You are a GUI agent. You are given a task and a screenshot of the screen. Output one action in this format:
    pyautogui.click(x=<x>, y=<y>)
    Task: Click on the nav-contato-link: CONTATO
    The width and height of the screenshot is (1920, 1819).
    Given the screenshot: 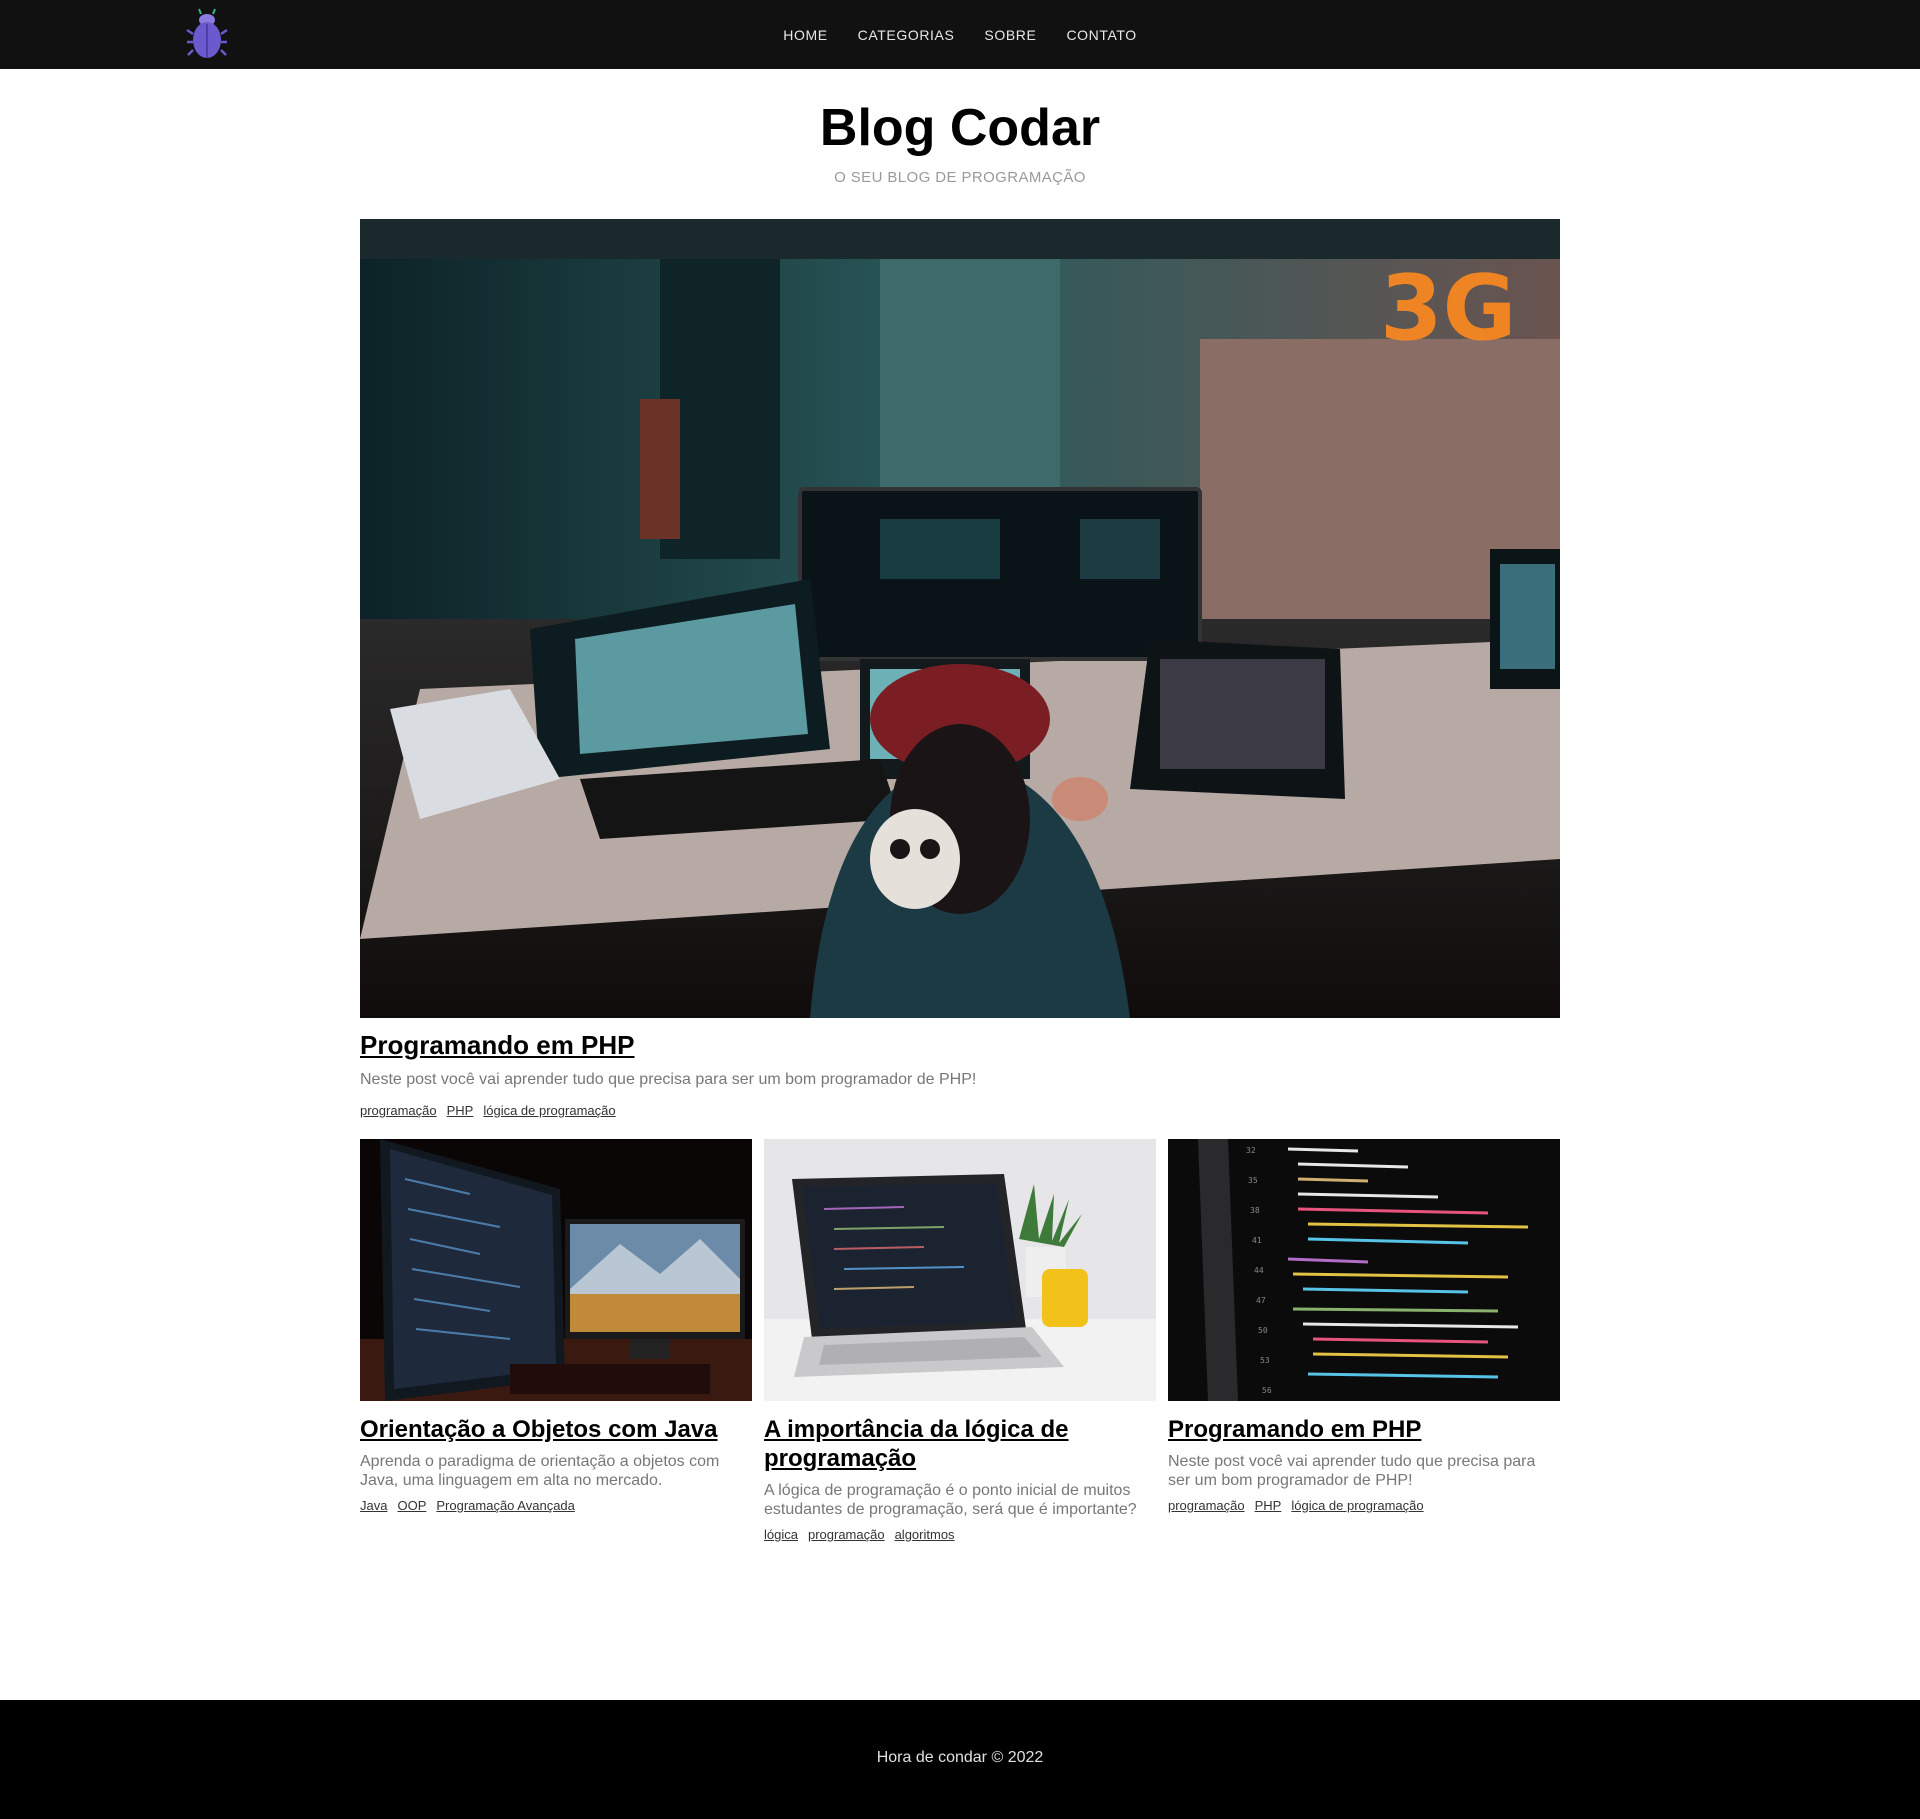 What is the action you would take?
    pyautogui.click(x=1101, y=35)
    